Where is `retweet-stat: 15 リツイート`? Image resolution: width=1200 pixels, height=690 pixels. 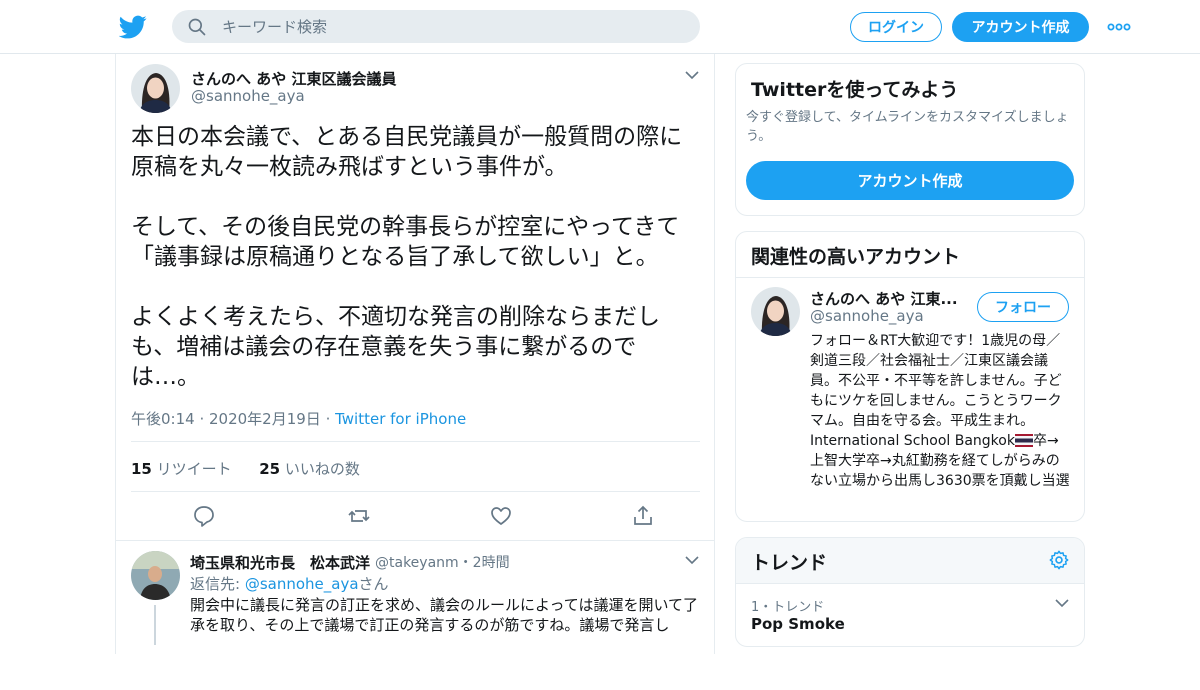
retweet-stat: 15 リツイート is located at coordinates (181, 469).